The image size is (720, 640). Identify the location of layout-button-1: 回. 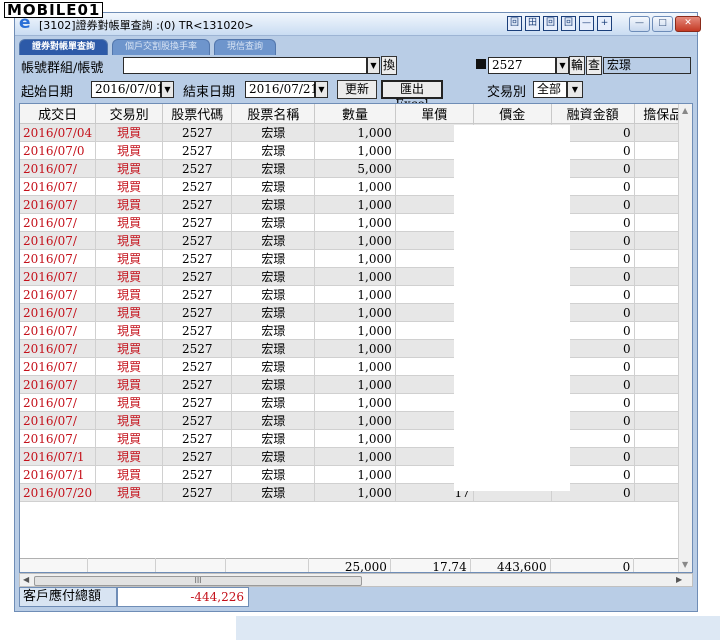
(514, 23).